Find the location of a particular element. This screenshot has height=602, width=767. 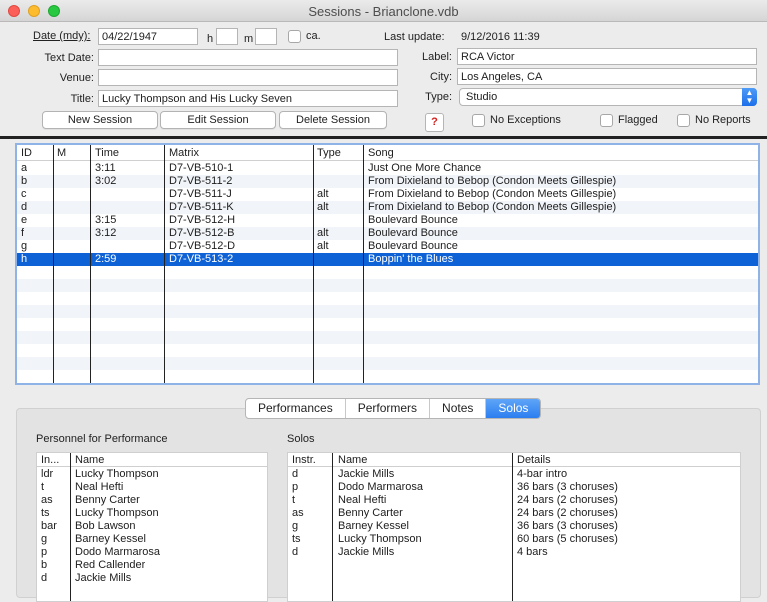

flagged-label: Flagged is located at coordinates (638, 120).